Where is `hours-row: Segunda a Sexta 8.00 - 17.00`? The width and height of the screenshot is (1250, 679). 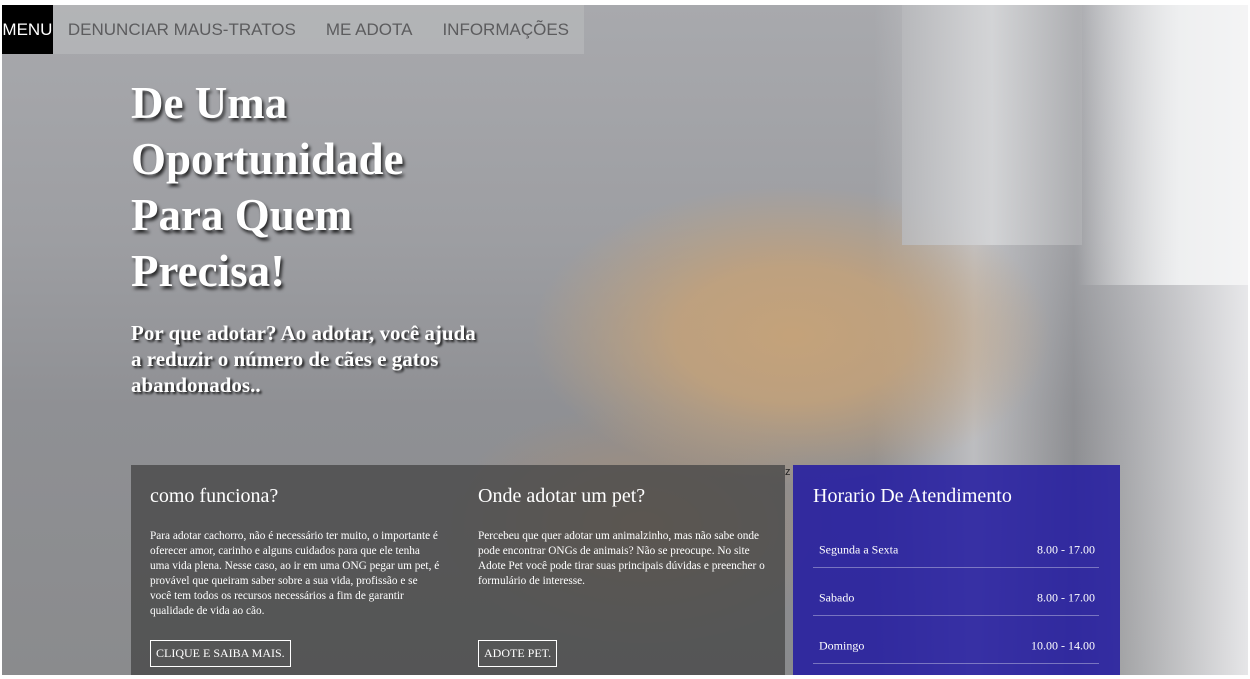 hours-row: Segunda a Sexta 8.00 - 17.00 is located at coordinates (956, 544).